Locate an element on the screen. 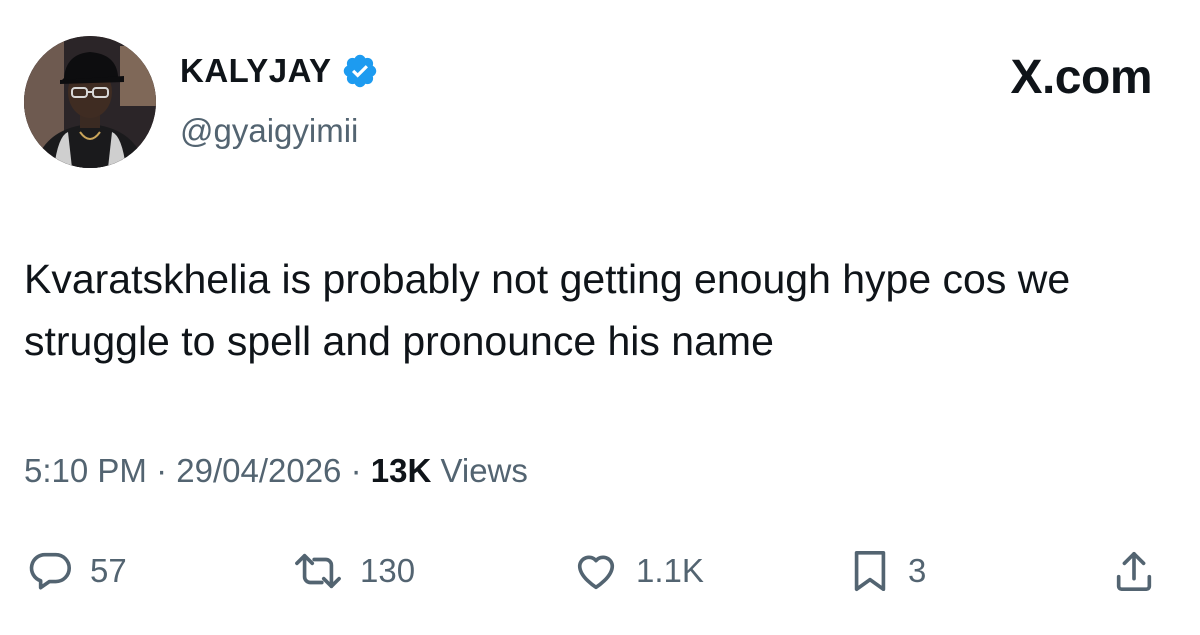  brand-logo: X.com is located at coordinates (1081, 77).